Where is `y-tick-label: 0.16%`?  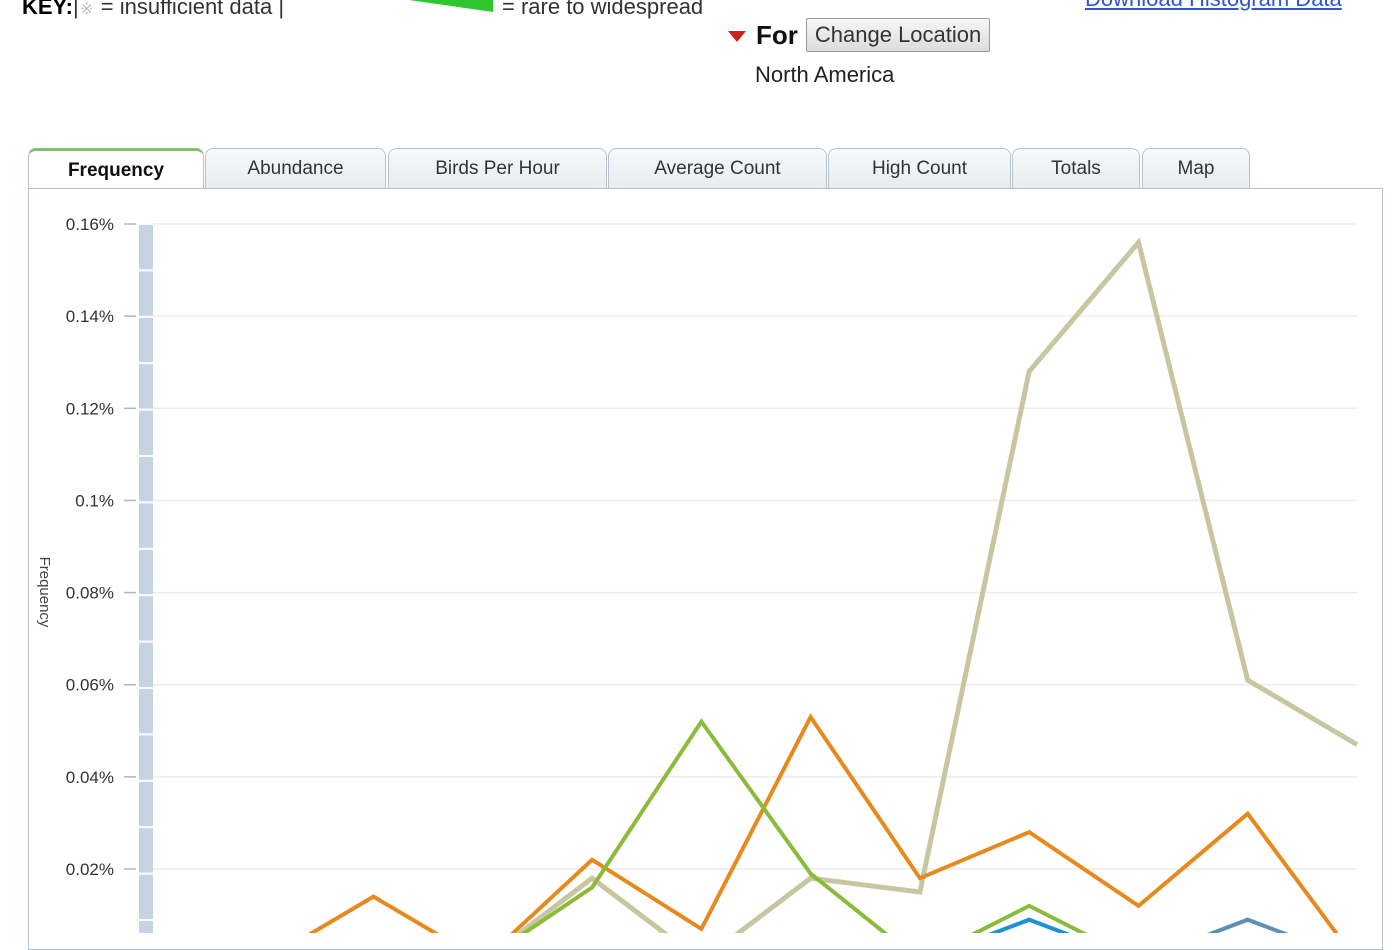
y-tick-label: 0.16% is located at coordinates (90, 224).